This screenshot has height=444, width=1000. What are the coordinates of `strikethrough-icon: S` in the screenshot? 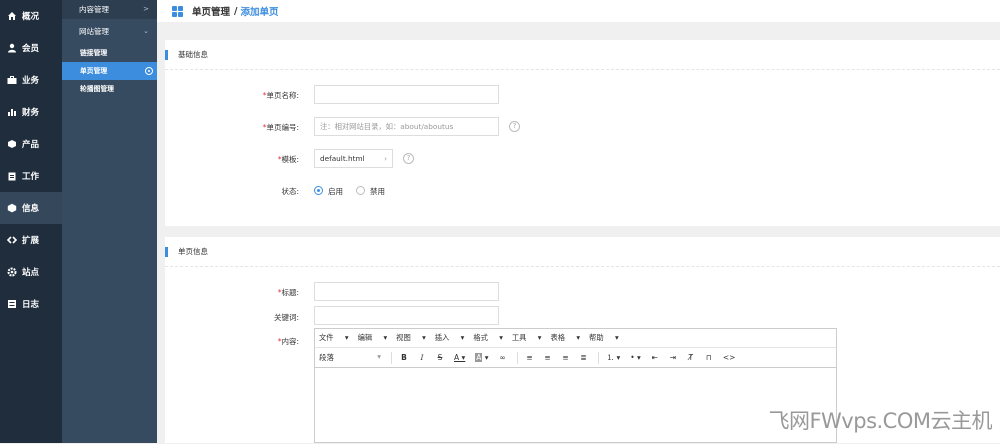 It's located at (440, 357).